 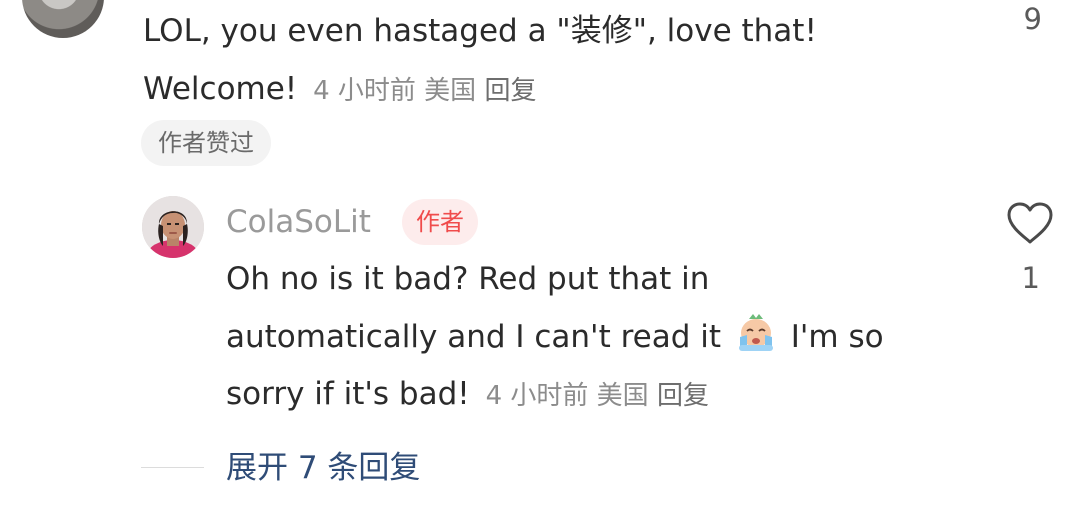 What do you see at coordinates (348, 394) in the screenshot?
I see `comment-text: sorry if it's bad!` at bounding box center [348, 394].